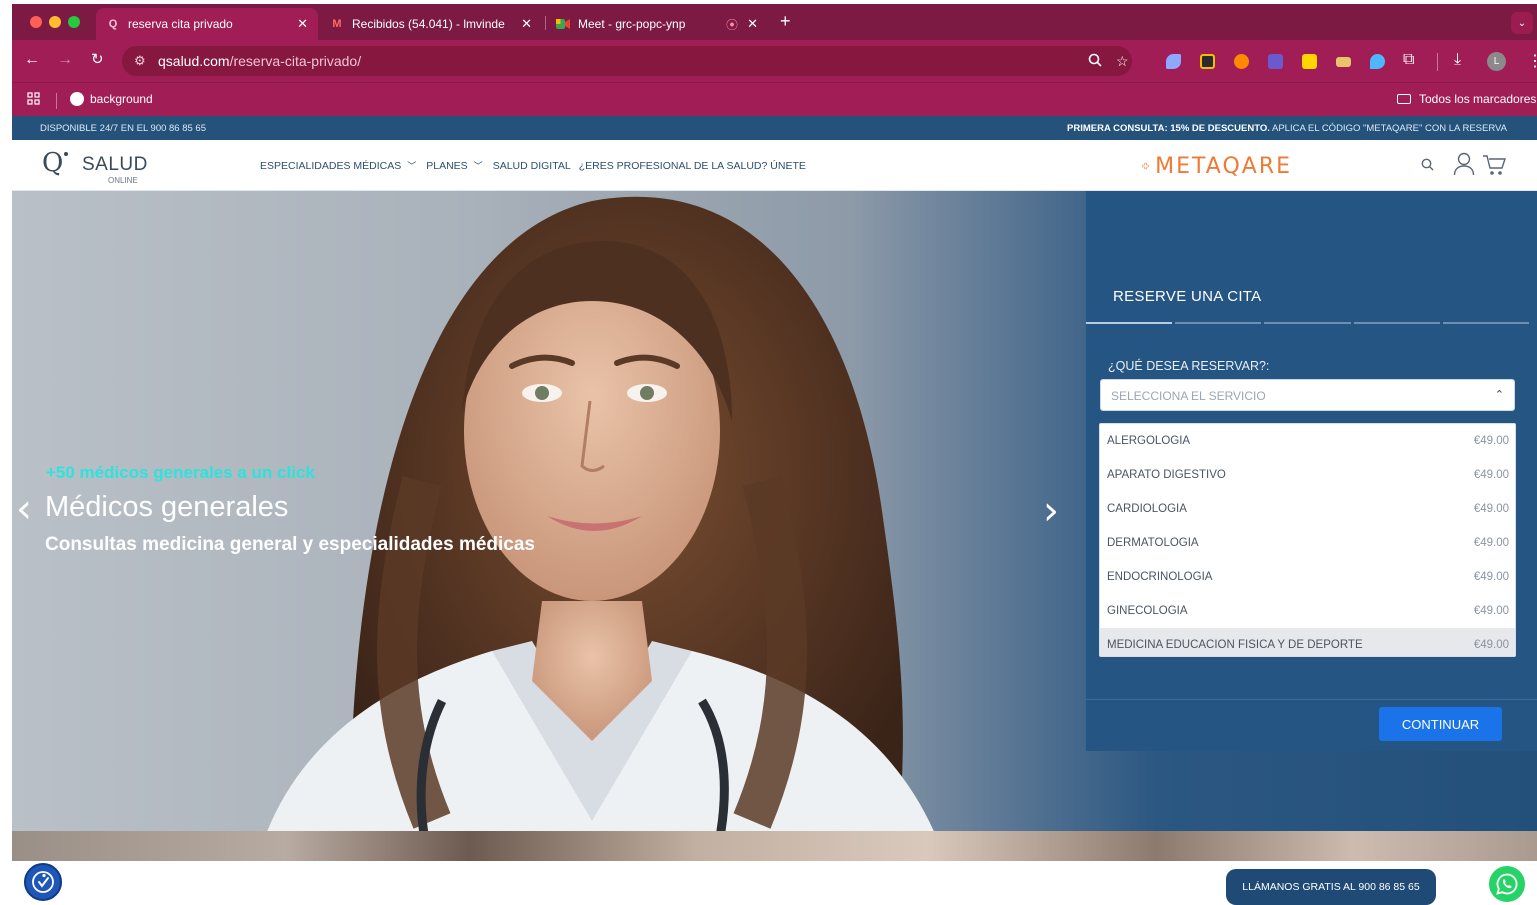 This screenshot has height=905, width=1537. What do you see at coordinates (338, 165) in the screenshot?
I see `nav-especialidades: ESPECIALIDADES MÉDICAS ﹀` at bounding box center [338, 165].